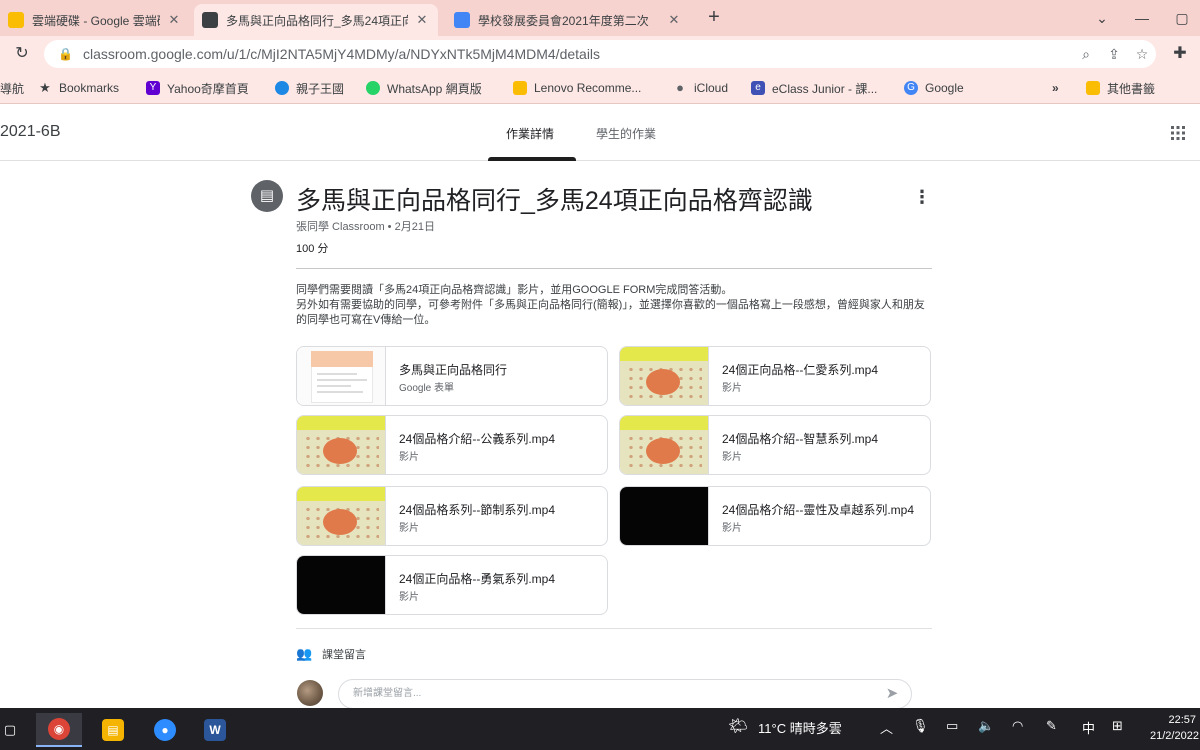 The image size is (1200, 750). What do you see at coordinates (554, 201) in the screenshot?
I see `assignment-title: 多馬與正向品格同行_多馬24項正向品格齊認識` at bounding box center [554, 201].